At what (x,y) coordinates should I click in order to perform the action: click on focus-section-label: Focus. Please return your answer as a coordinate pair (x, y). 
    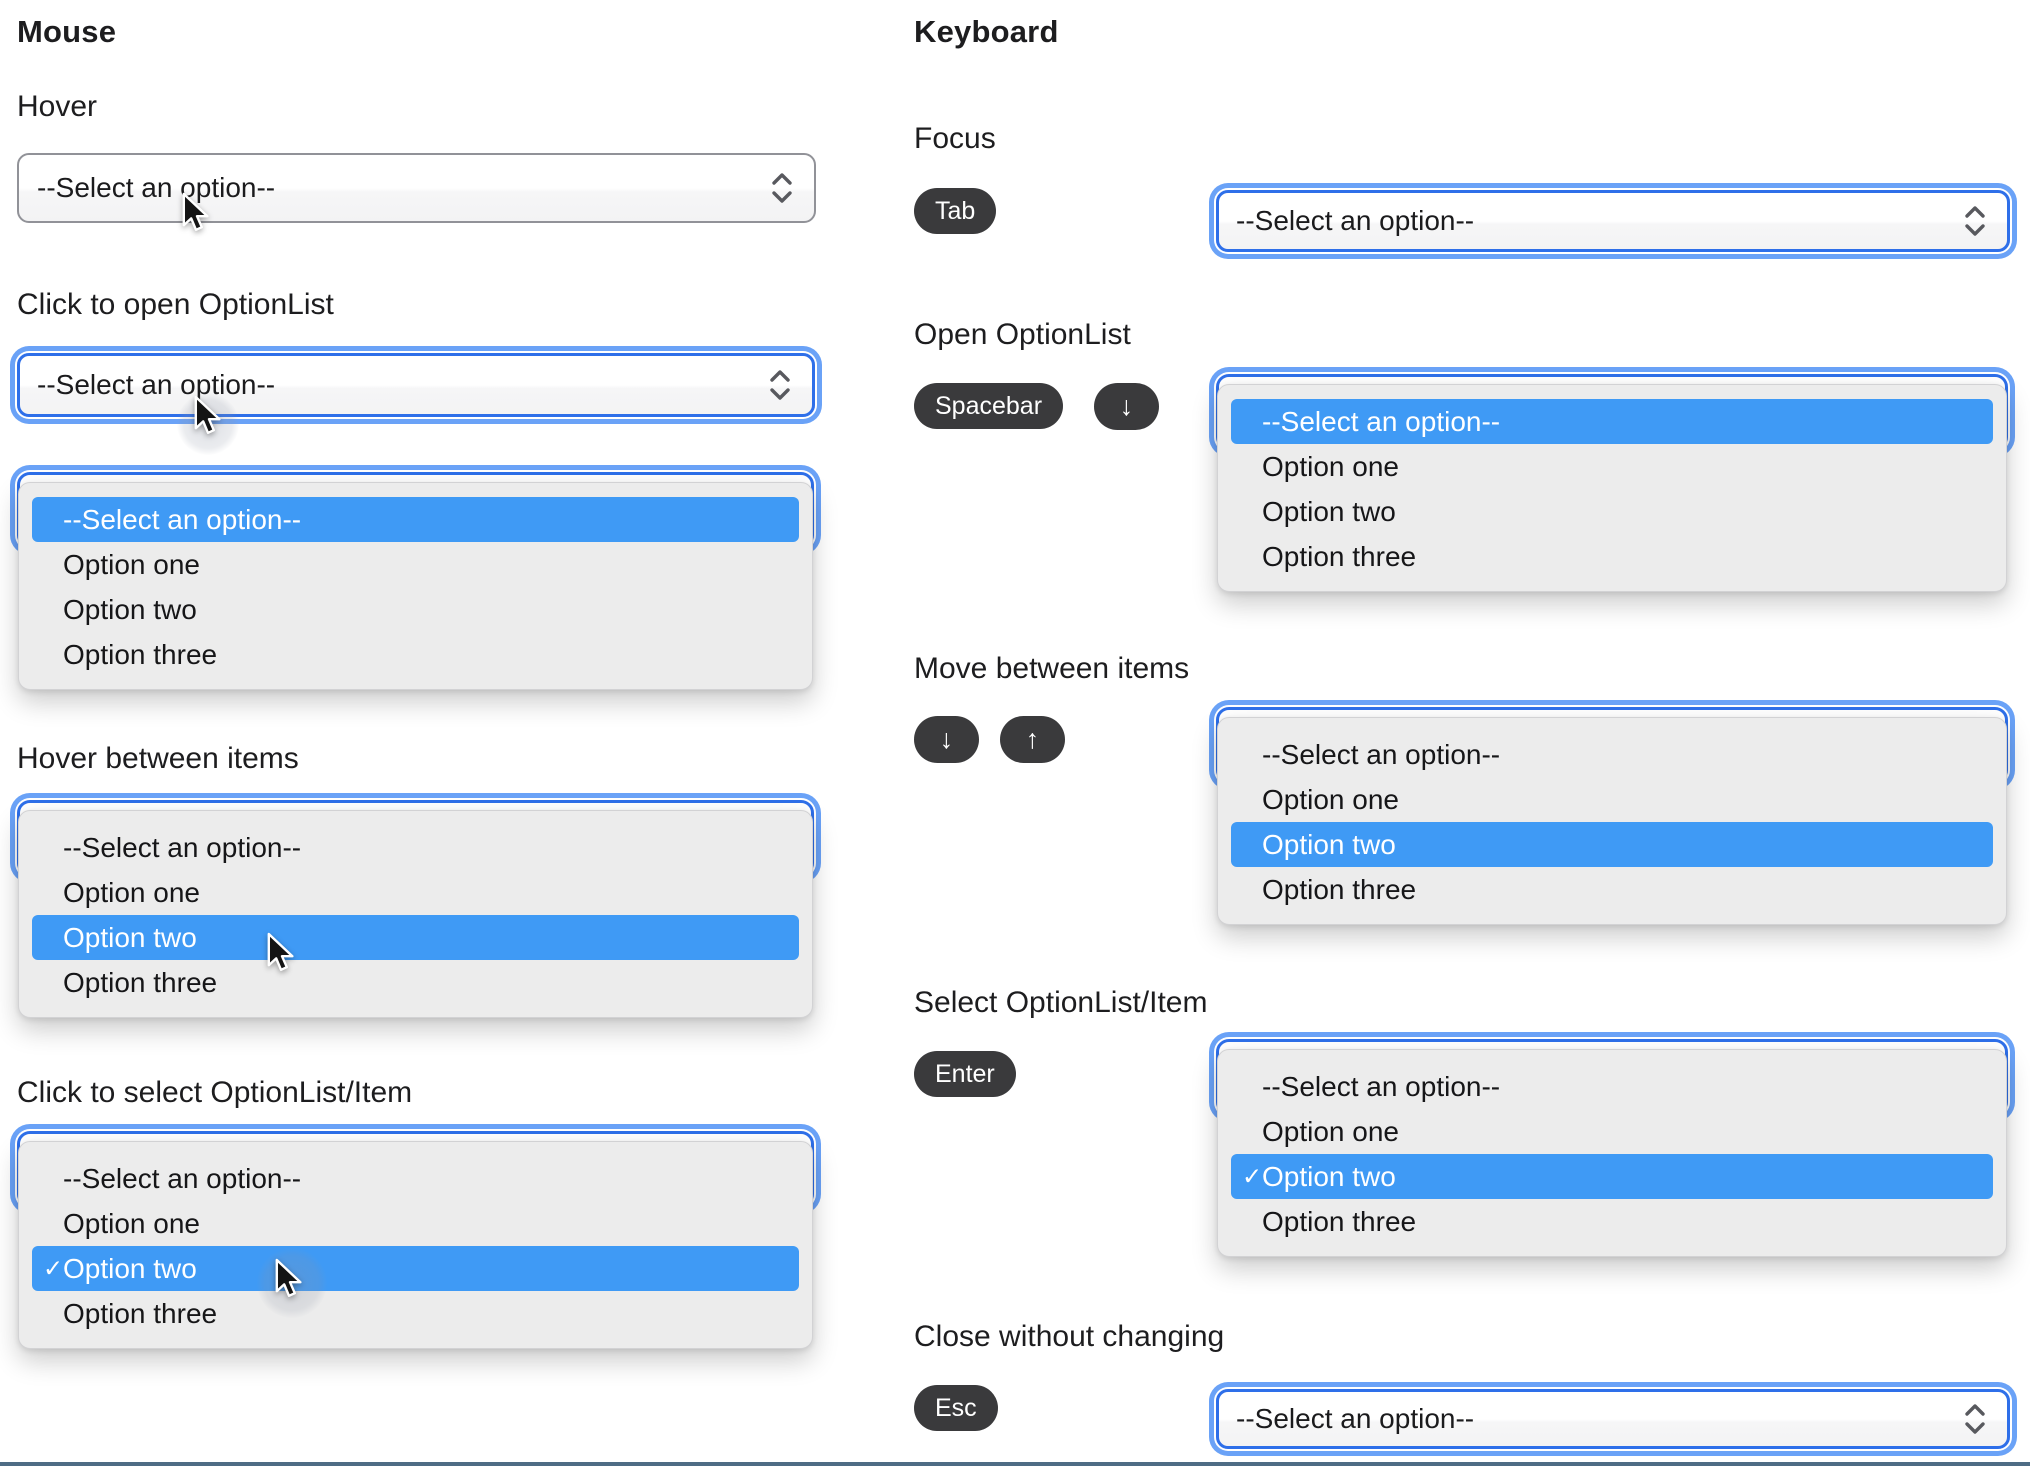
    Looking at the image, I should click on (955, 138).